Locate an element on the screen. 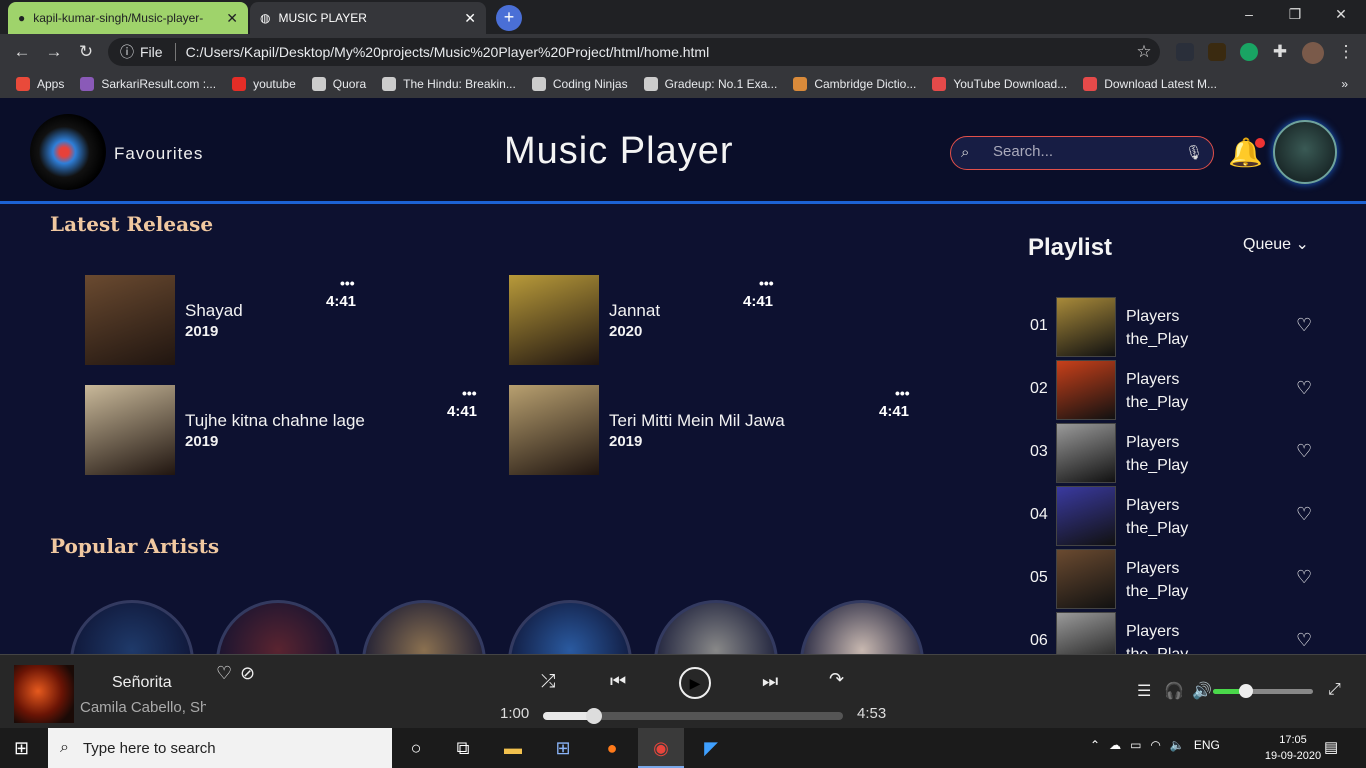  microphone-icon: 🎙 is located at coordinates (1194, 152).